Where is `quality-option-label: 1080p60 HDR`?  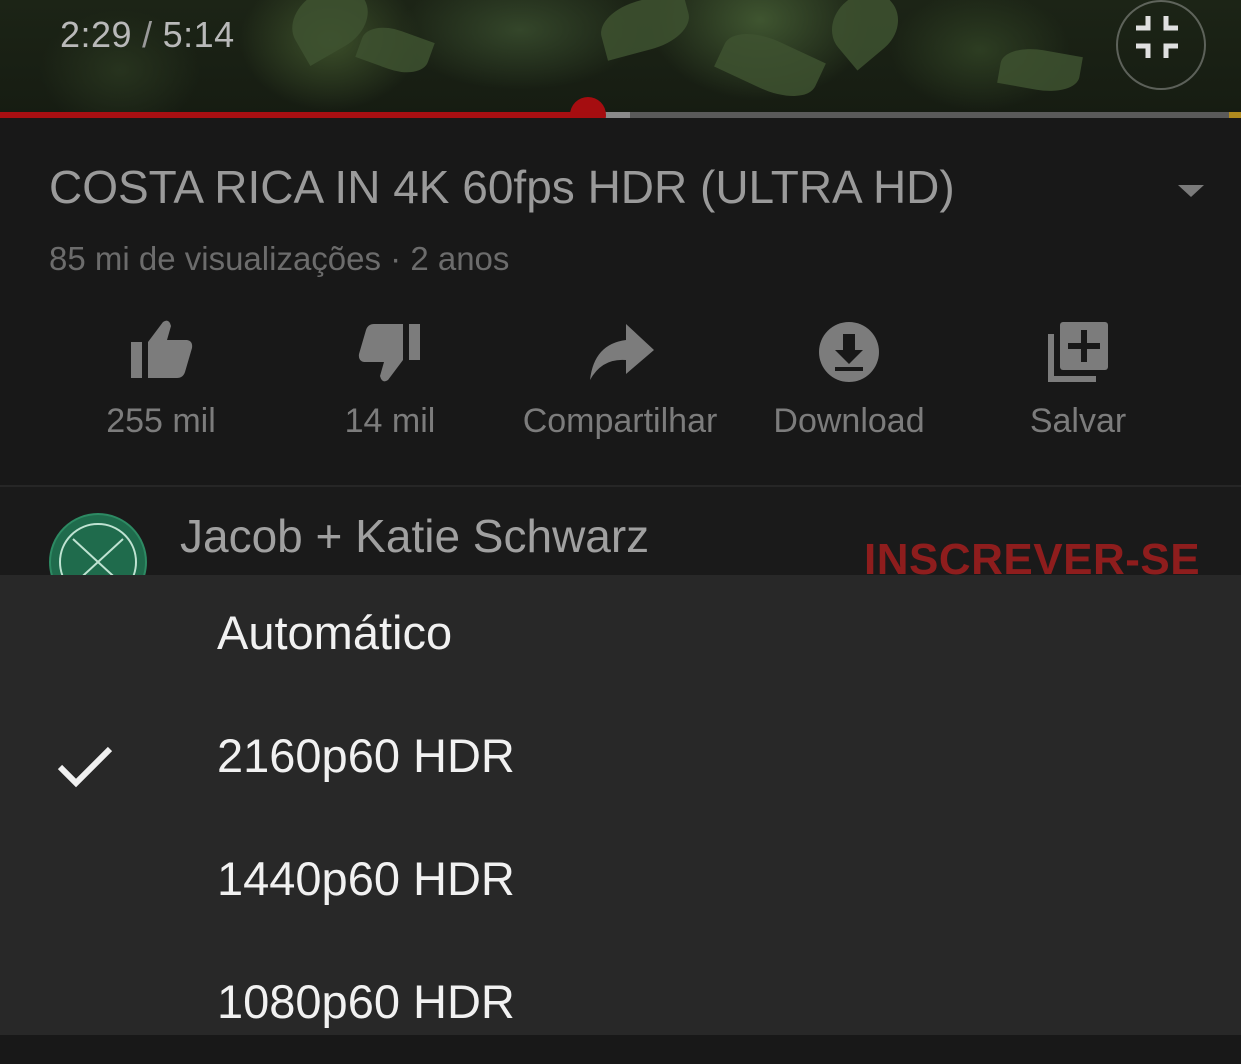 quality-option-label: 1080p60 HDR is located at coordinates (366, 1001).